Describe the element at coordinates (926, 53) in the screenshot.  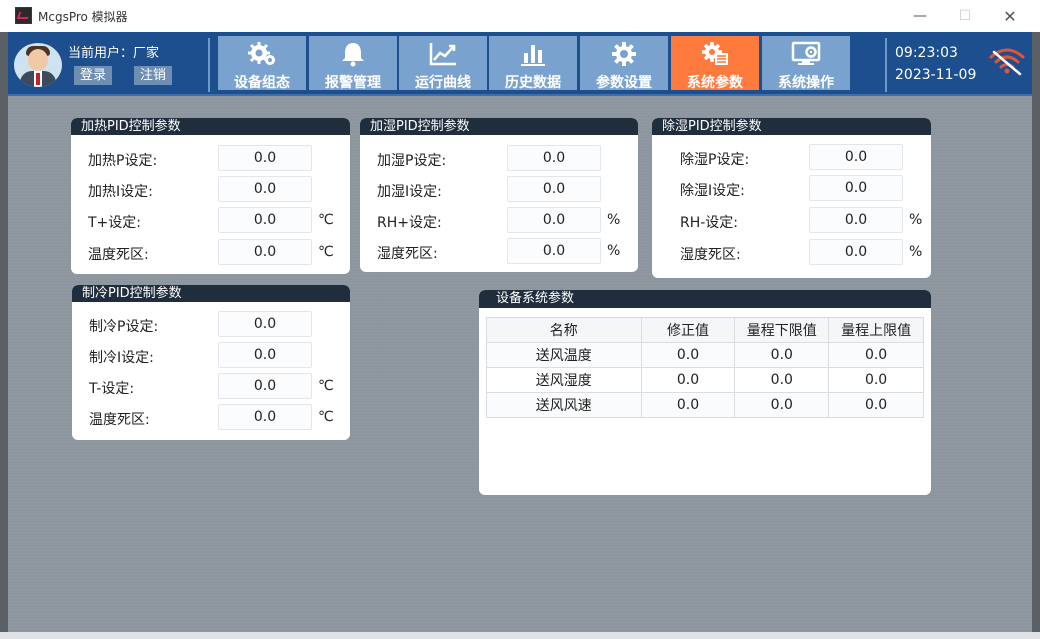
I see `clock-time: 09:23:03` at that location.